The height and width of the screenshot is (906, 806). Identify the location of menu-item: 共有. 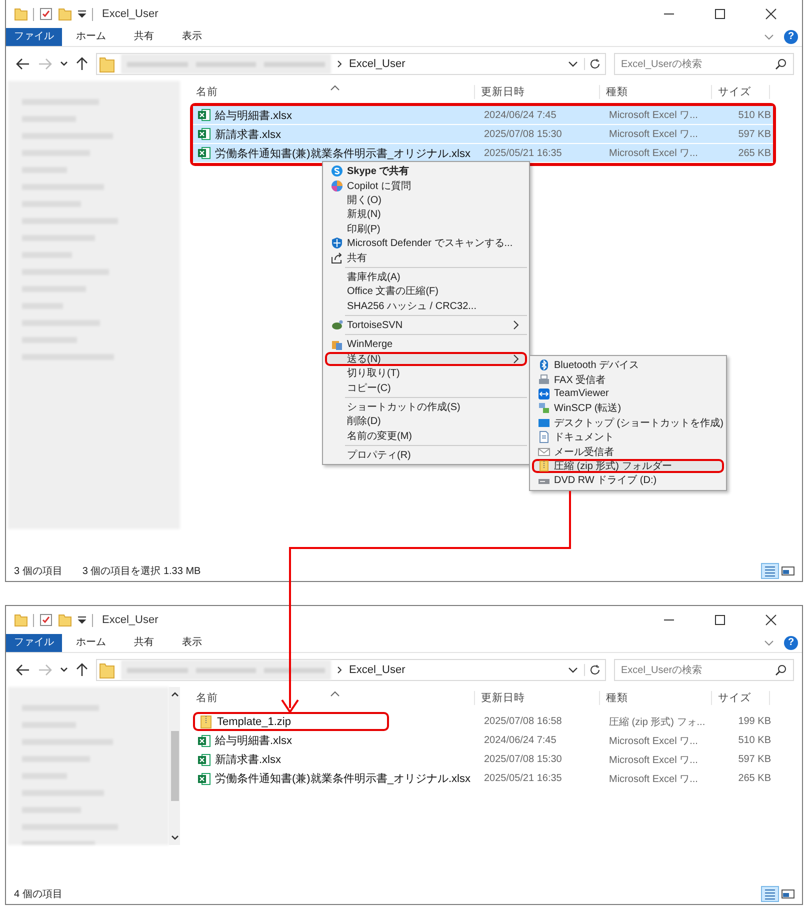
(426, 257).